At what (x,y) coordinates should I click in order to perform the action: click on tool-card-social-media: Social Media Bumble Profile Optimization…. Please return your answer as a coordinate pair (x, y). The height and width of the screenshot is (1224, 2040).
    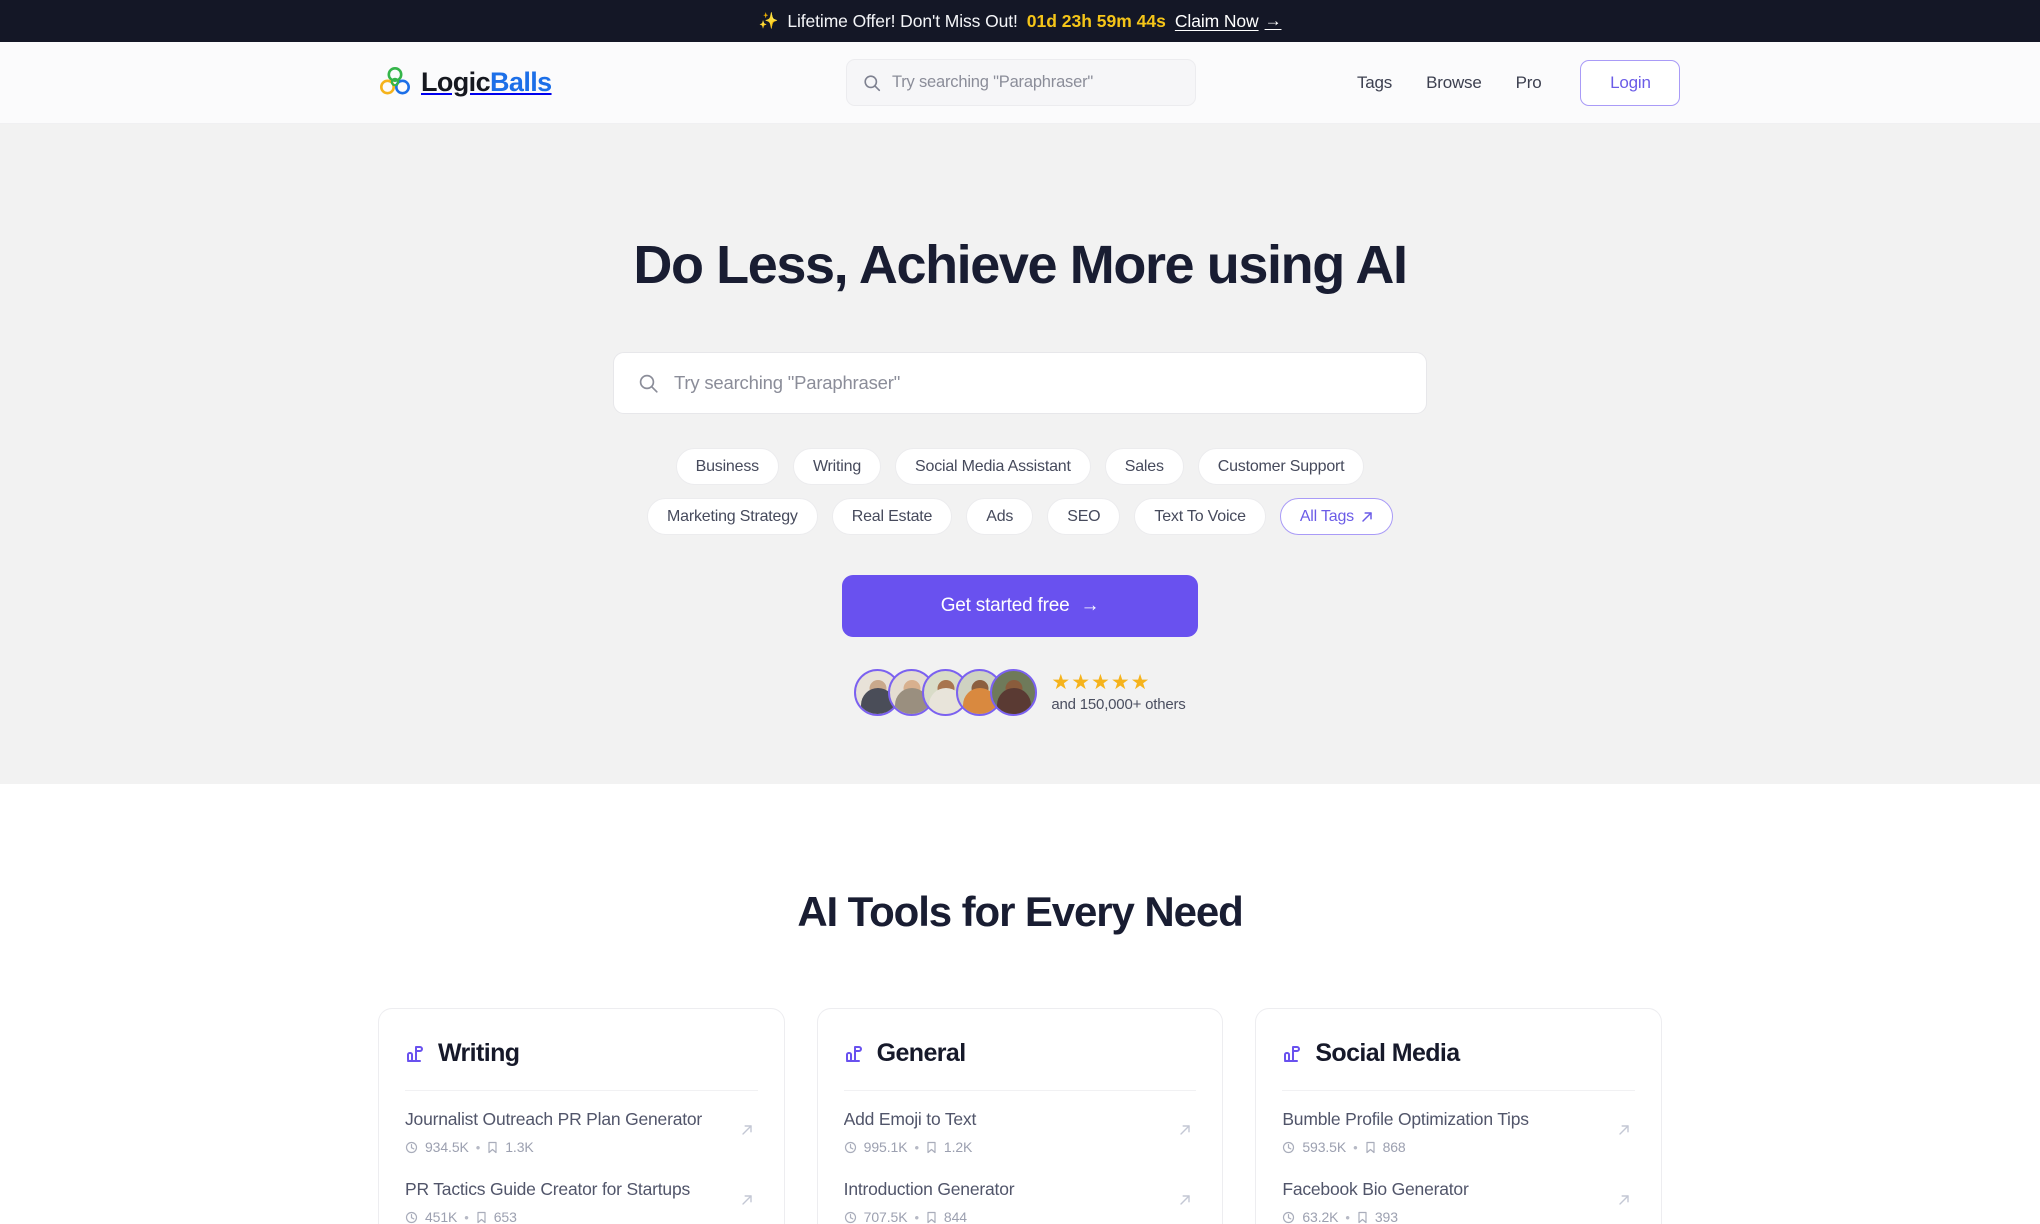
    Looking at the image, I should click on (1458, 1116).